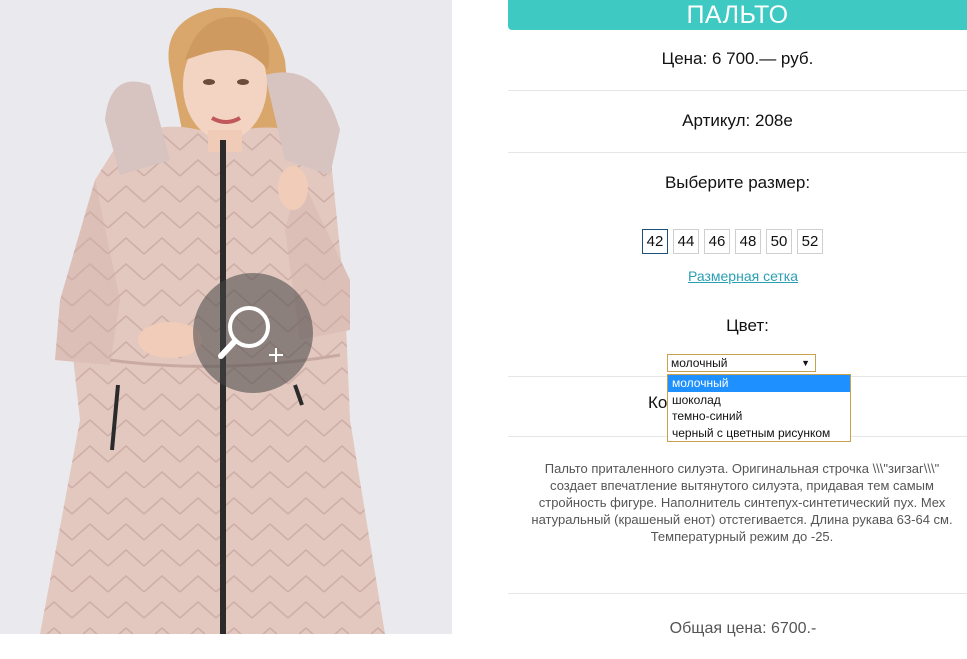  What do you see at coordinates (743, 628) in the screenshot?
I see `total-price: Общая цена: 6700.-` at bounding box center [743, 628].